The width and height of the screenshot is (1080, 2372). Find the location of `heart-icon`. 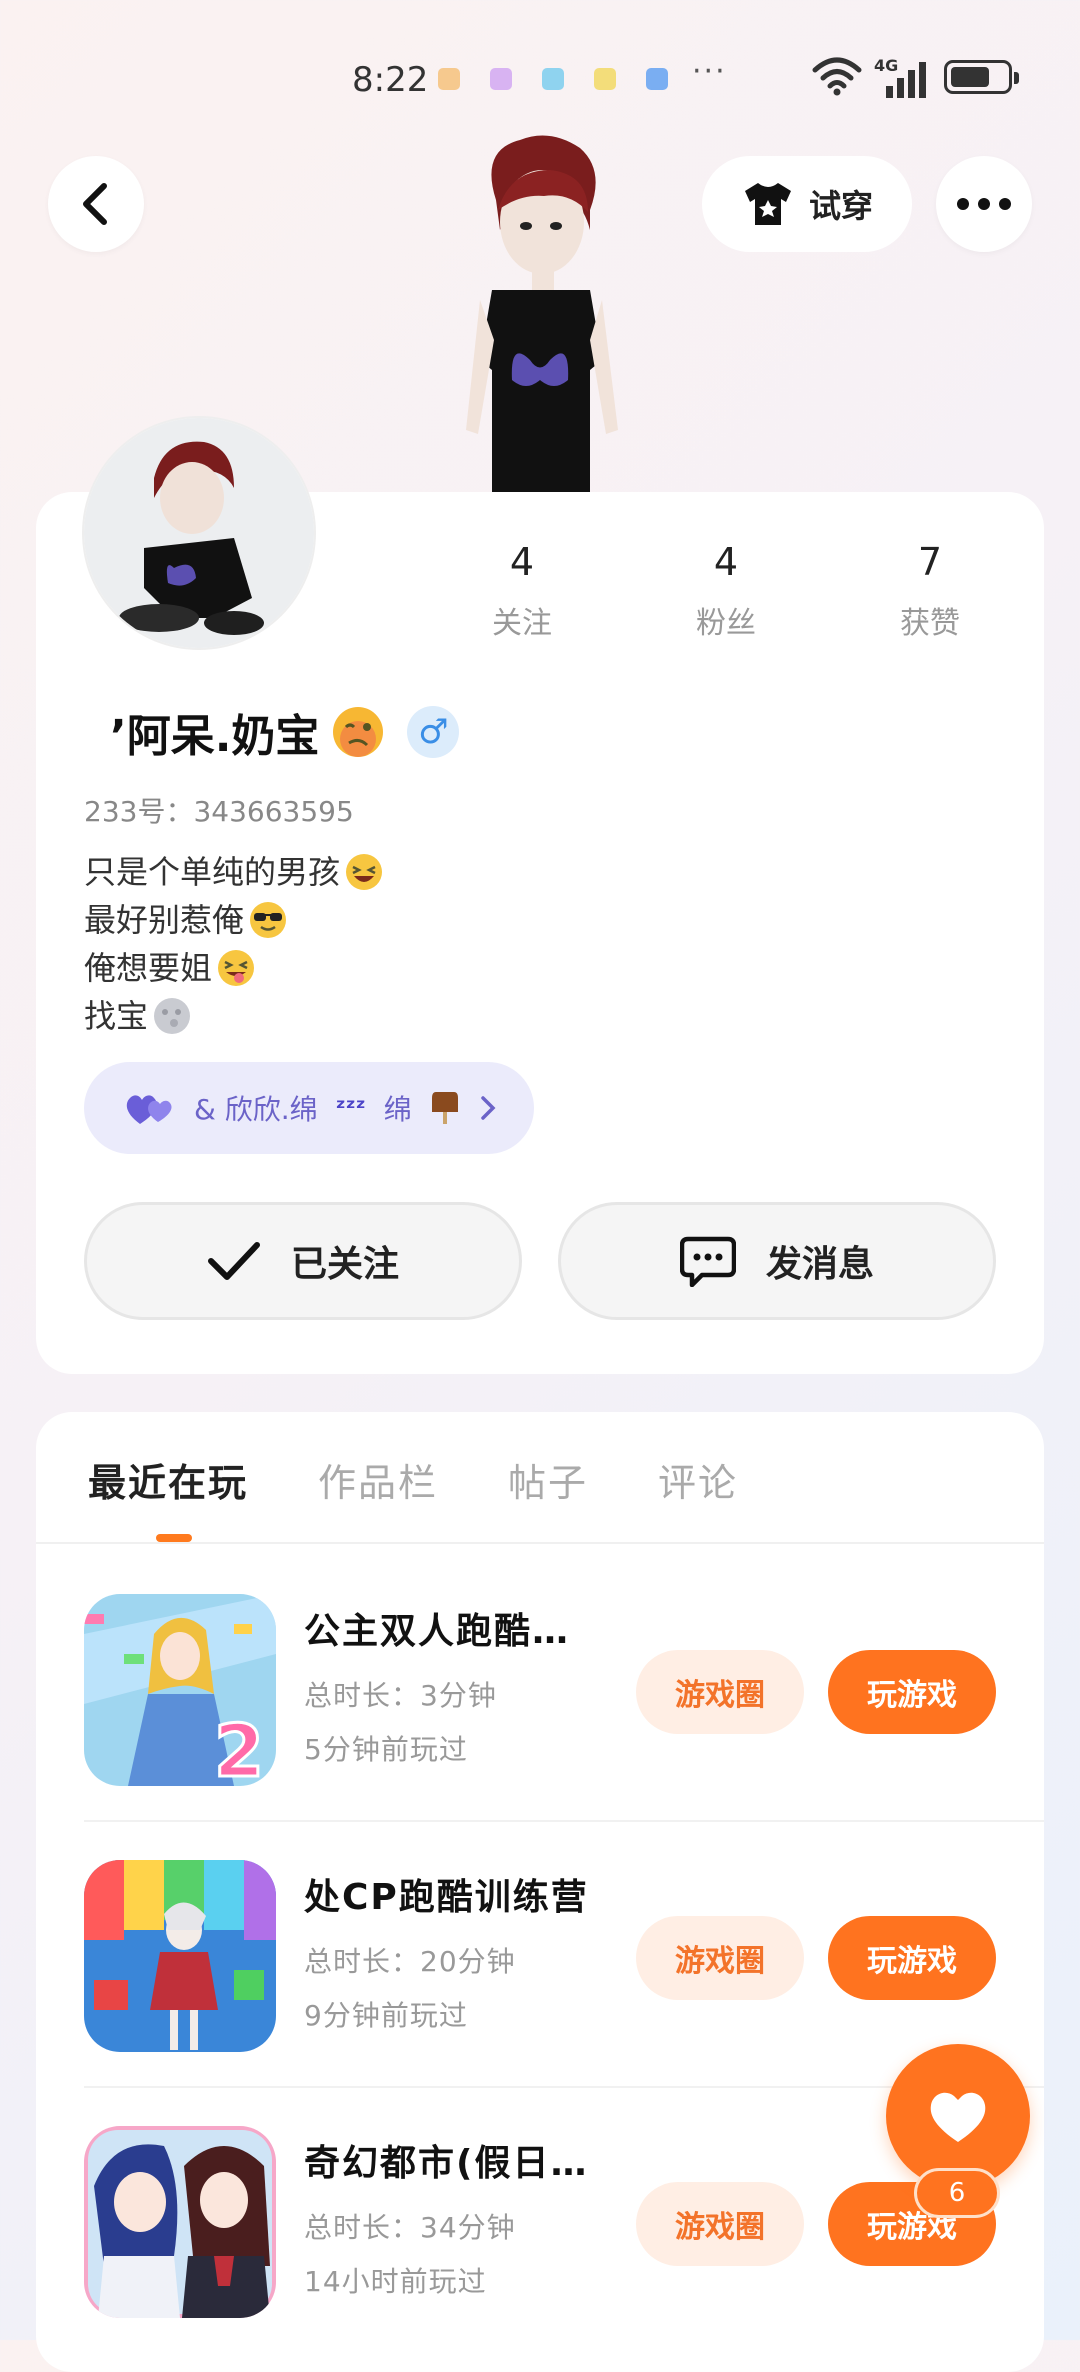

heart-icon is located at coordinates (958, 2117).